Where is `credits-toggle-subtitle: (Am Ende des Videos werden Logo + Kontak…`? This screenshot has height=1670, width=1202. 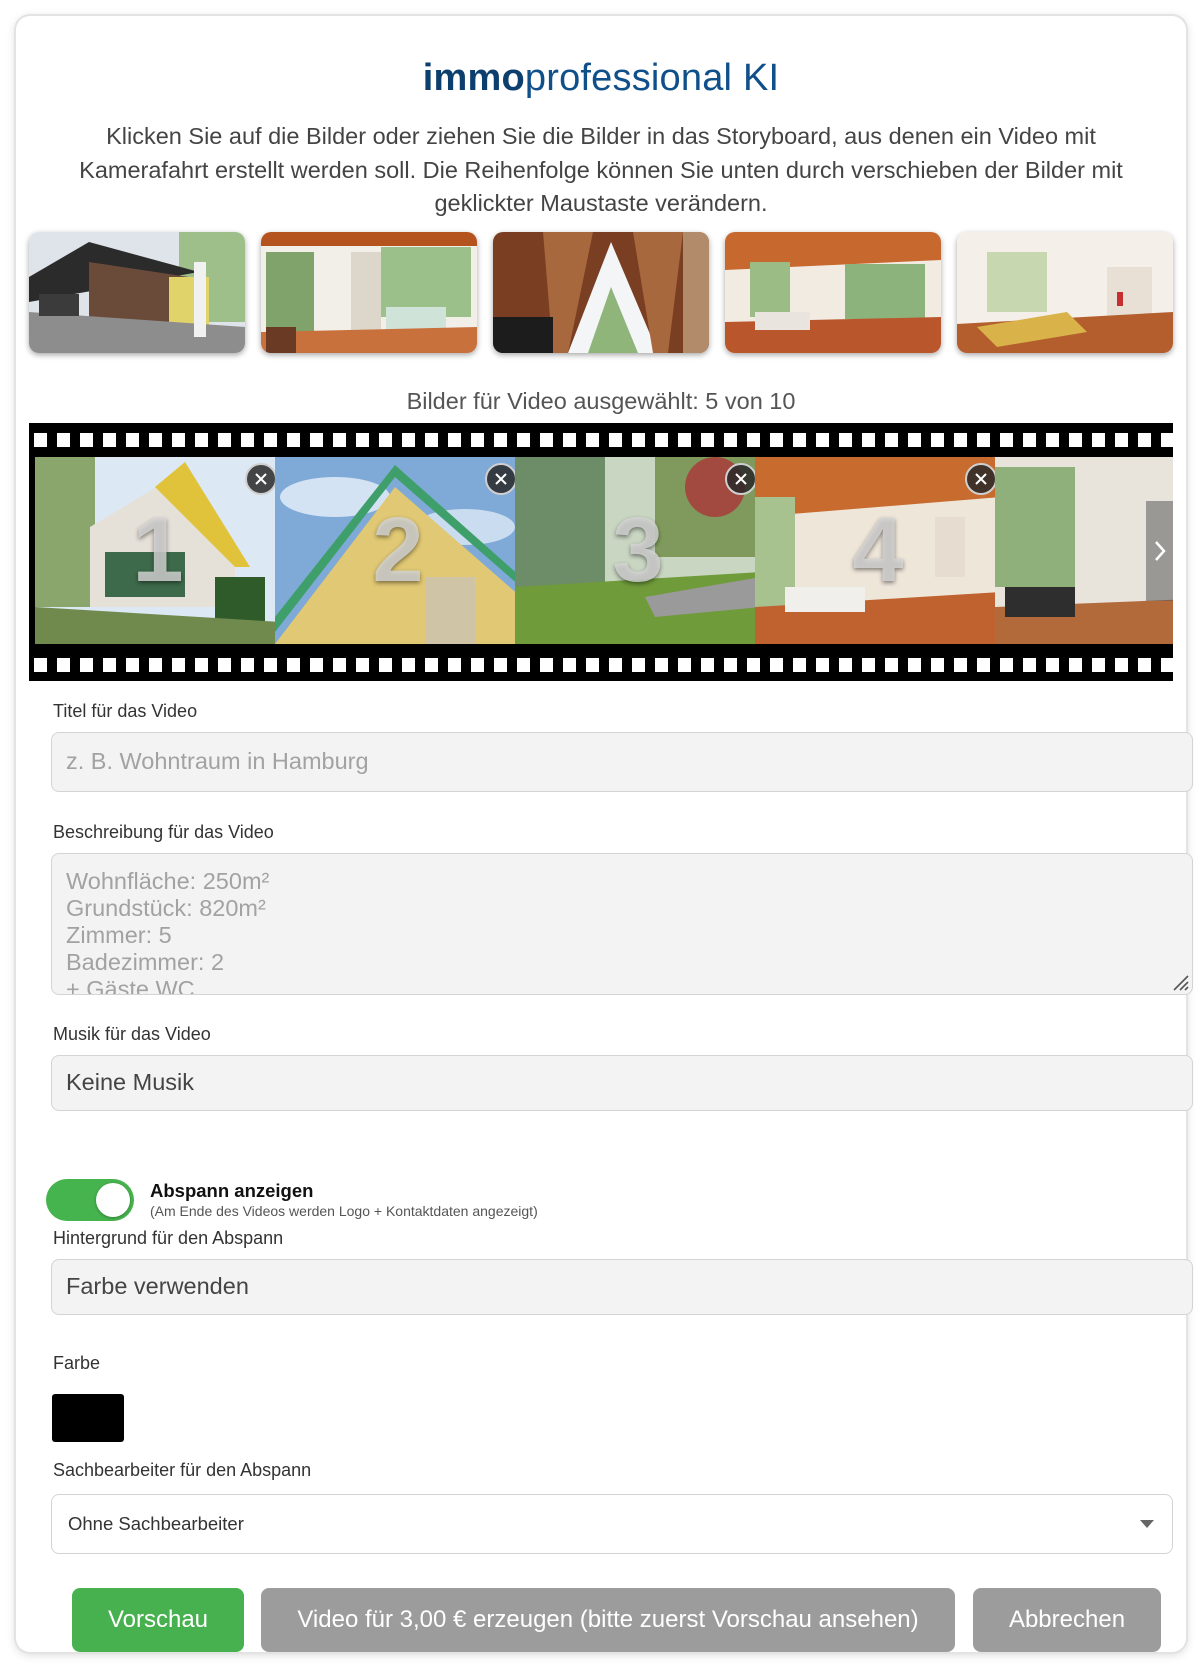
credits-toggle-subtitle: (Am Ende des Videos werden Logo + Kontak… is located at coordinates (344, 1211).